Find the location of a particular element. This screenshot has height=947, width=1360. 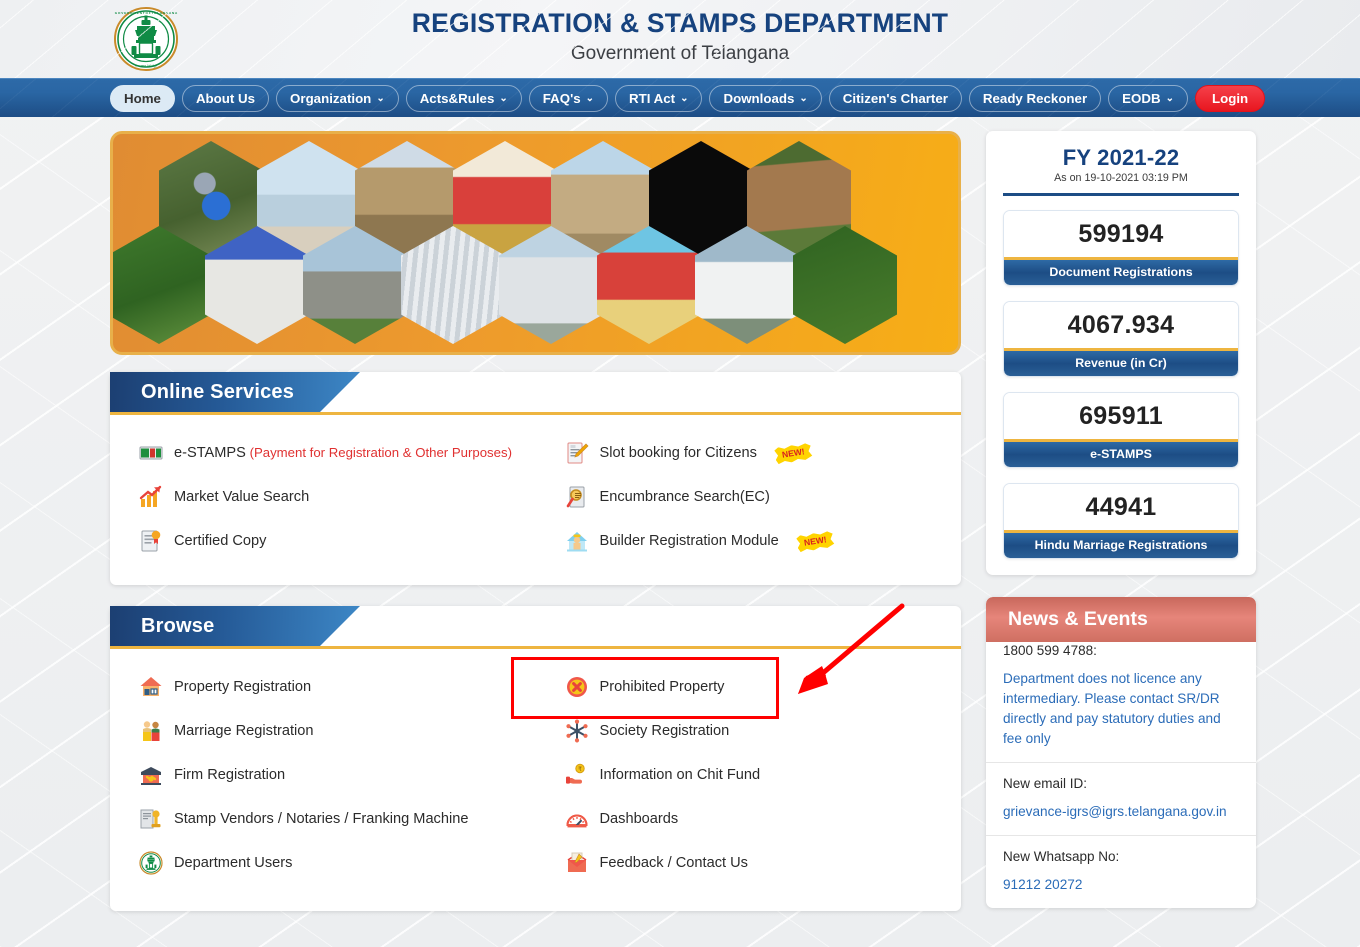

stat-label: Hindu Marriage Registrations is located at coordinates (1121, 544).